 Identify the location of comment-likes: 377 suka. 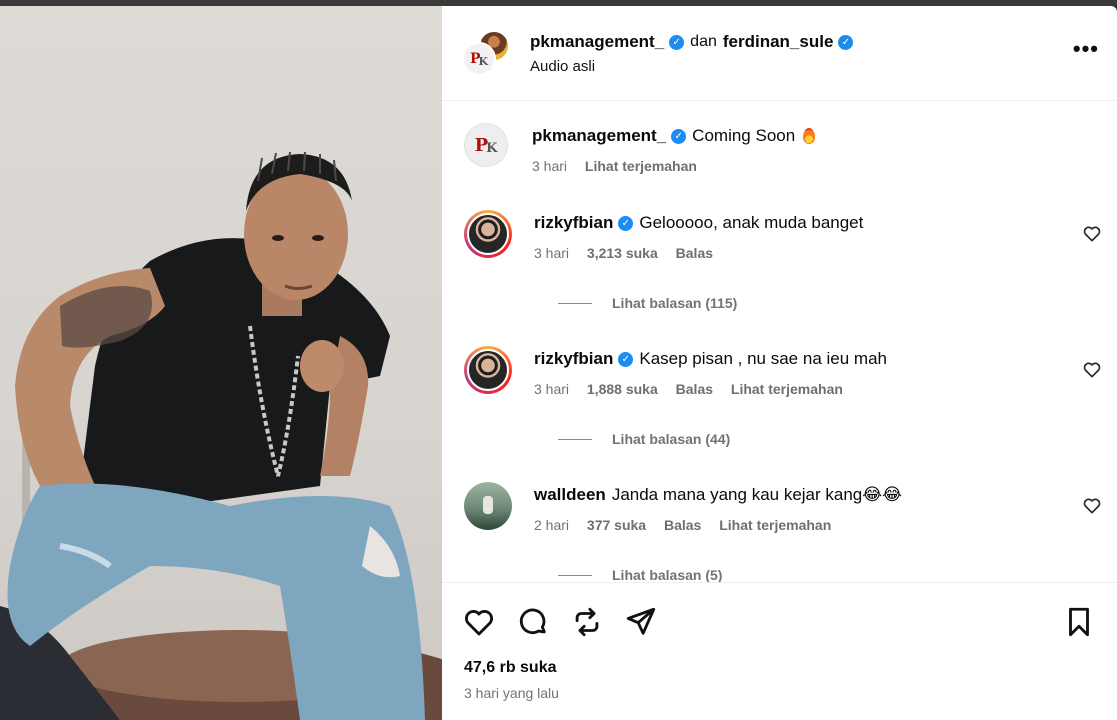
(616, 525).